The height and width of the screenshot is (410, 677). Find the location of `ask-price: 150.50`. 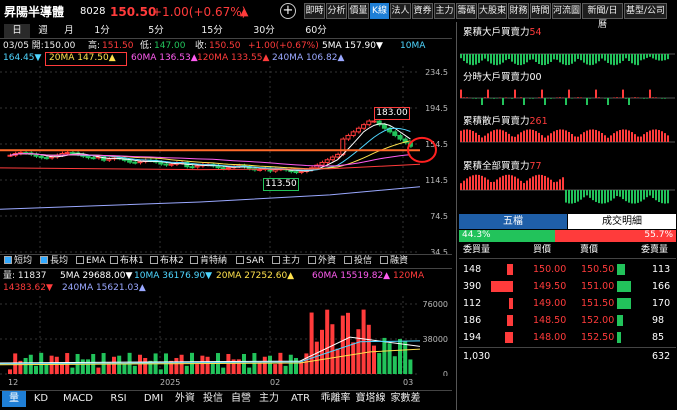

ask-price: 150.50 is located at coordinates (597, 270).